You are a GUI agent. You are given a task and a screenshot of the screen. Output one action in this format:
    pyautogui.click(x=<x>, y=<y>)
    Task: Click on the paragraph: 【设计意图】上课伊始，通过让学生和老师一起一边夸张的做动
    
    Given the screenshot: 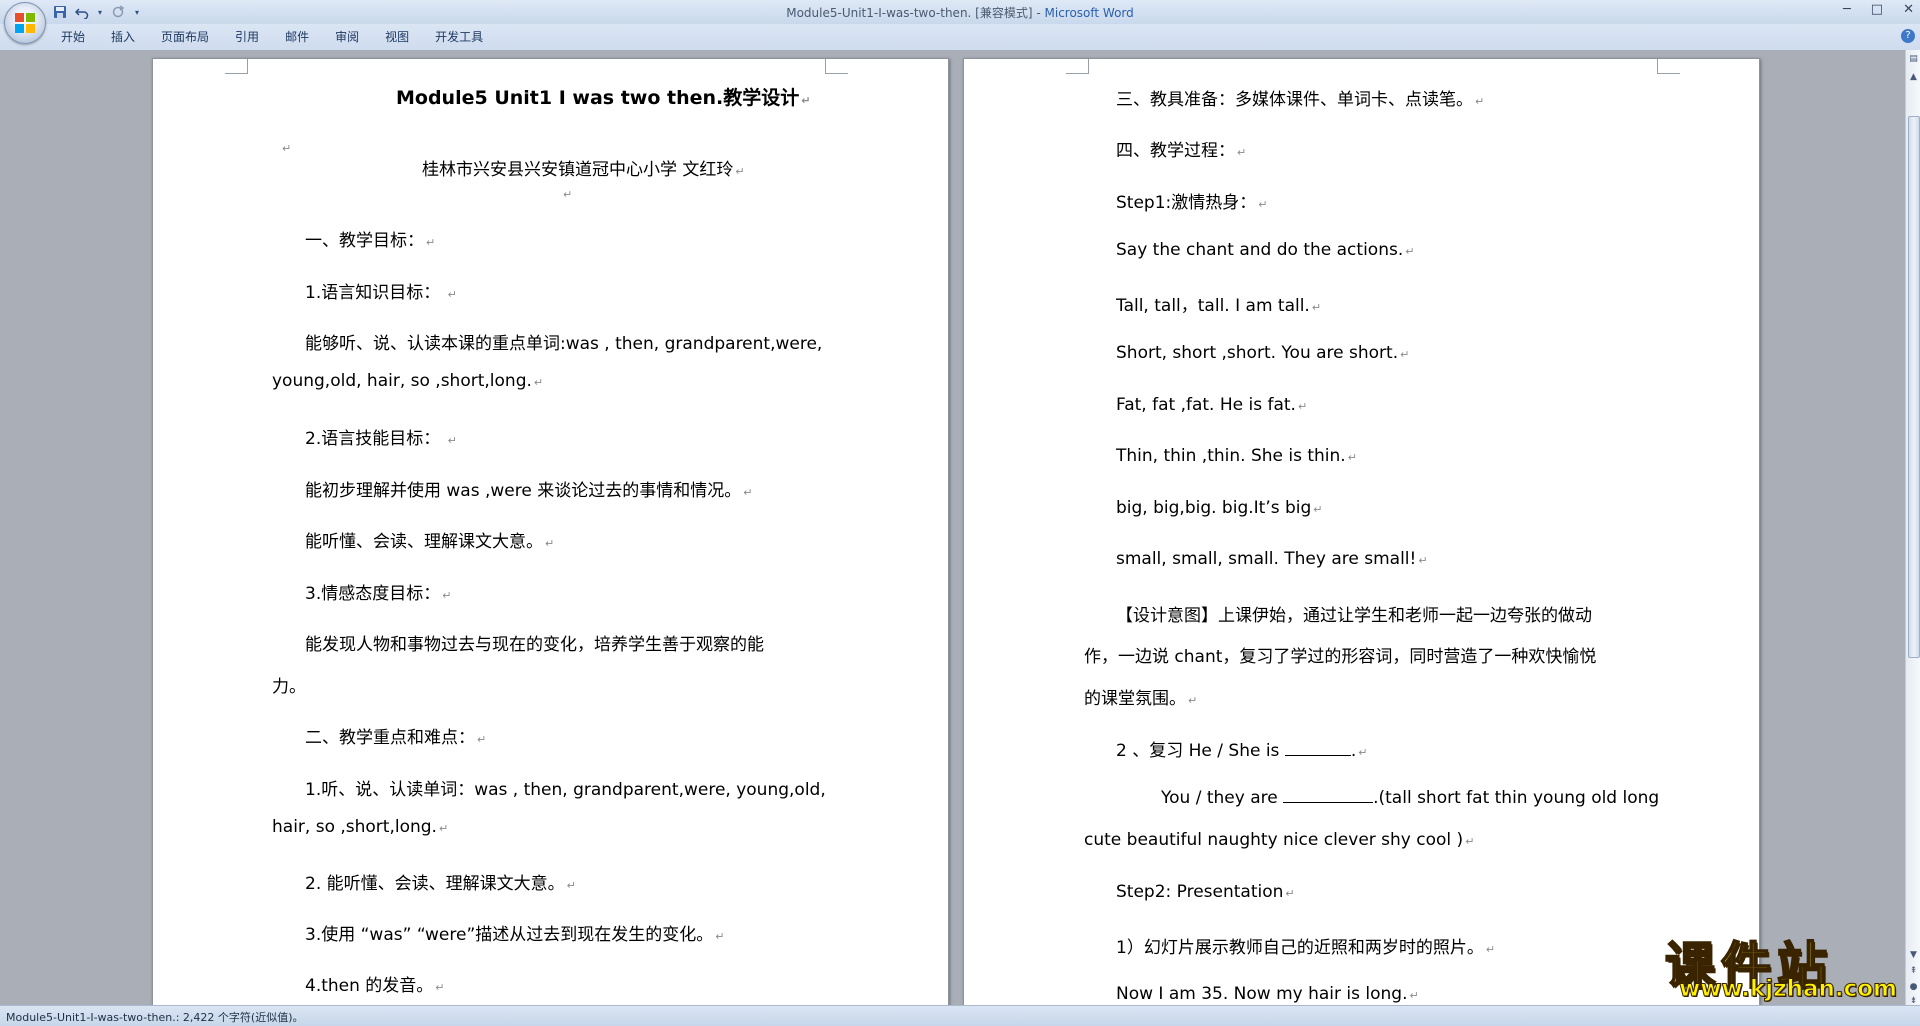 What is the action you would take?
    pyautogui.click(x=1354, y=616)
    